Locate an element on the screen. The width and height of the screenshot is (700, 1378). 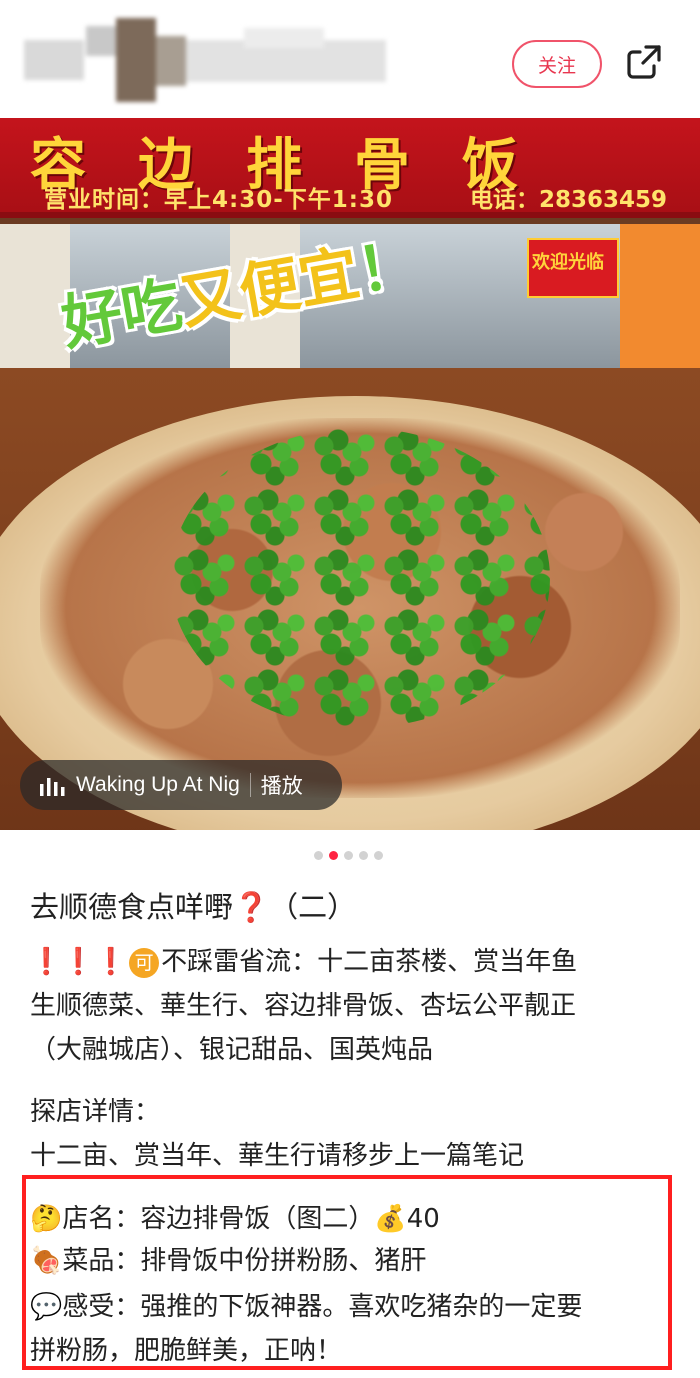
follow-button: 关注 is located at coordinates (557, 64).